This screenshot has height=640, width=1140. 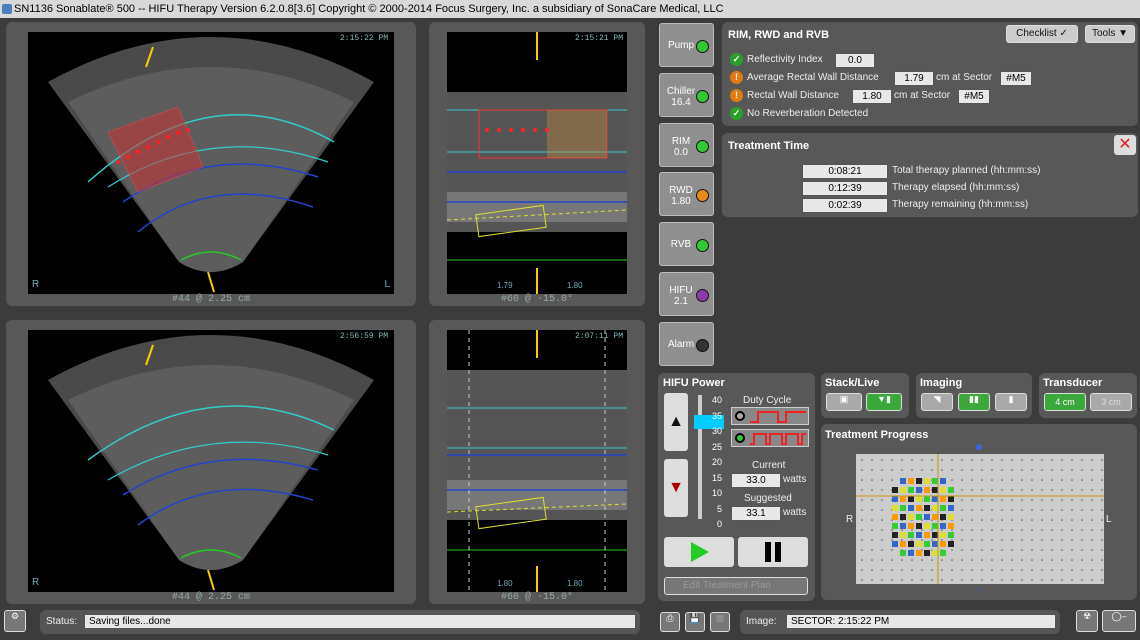 What do you see at coordinates (681, 190) in the screenshot?
I see `rwd-label: RWD` at bounding box center [681, 190].